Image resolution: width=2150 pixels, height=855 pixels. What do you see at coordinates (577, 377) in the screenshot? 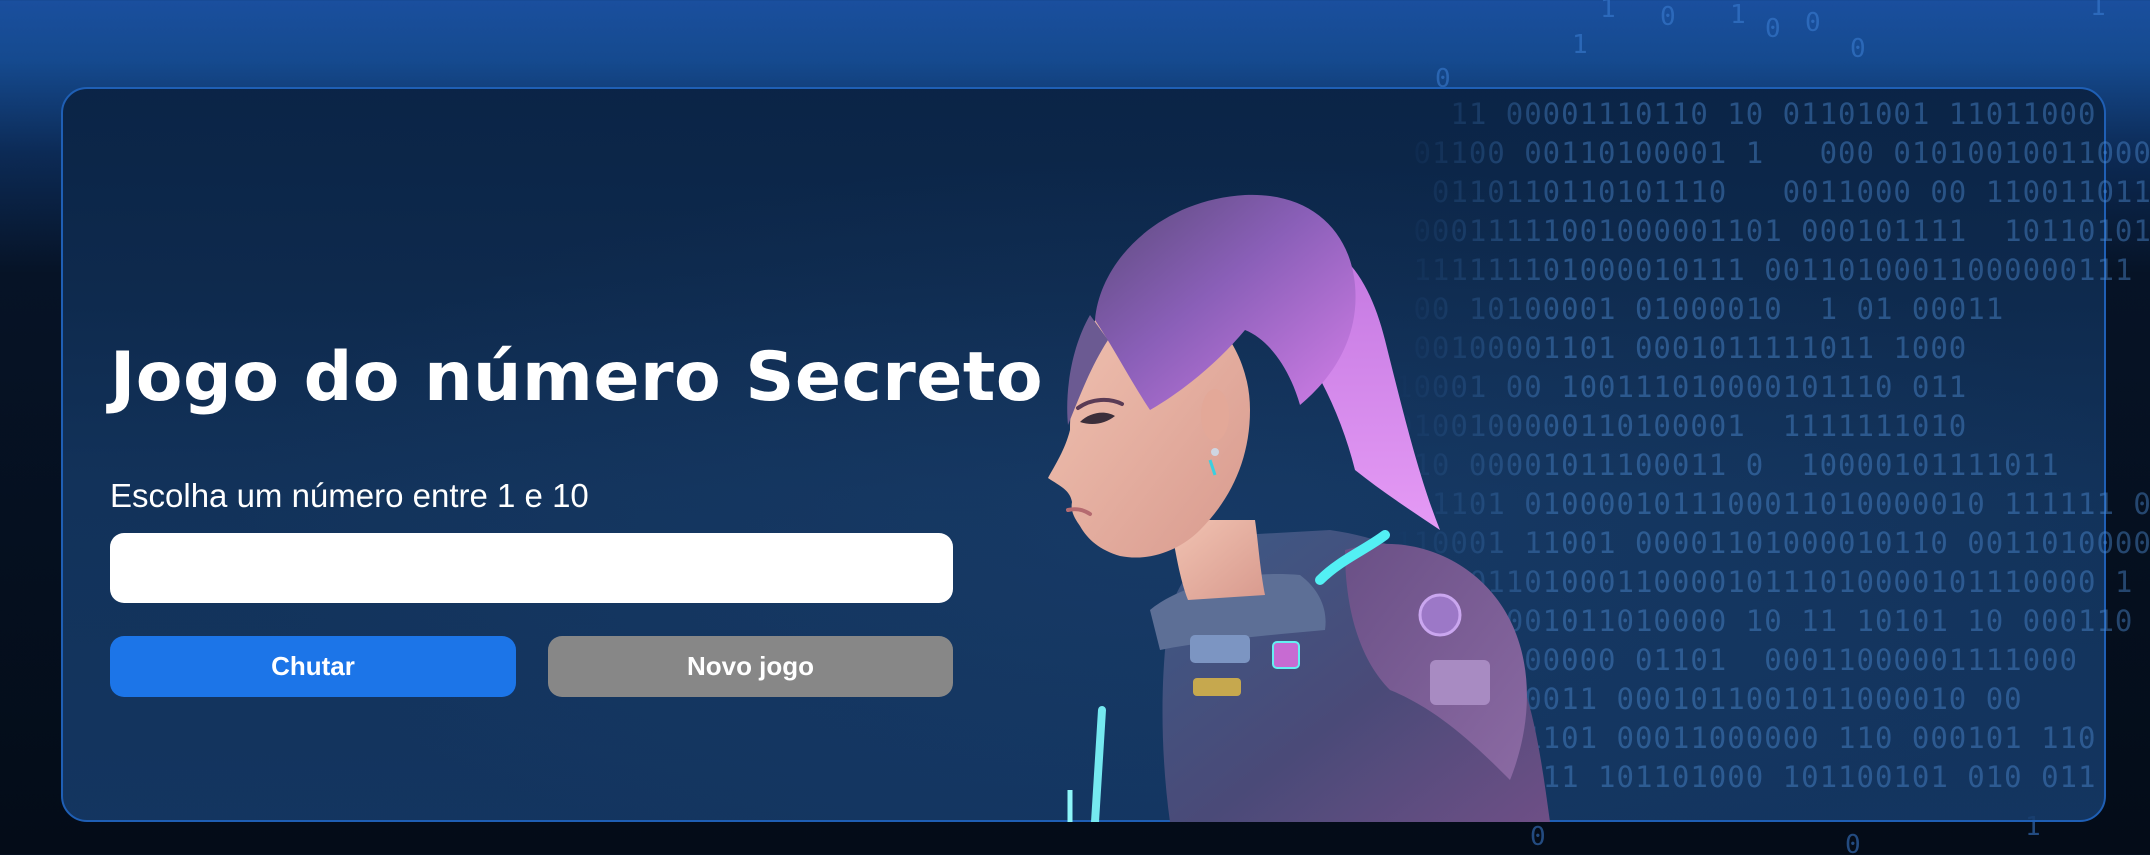
I see `page-title: Jogo do número Secreto` at bounding box center [577, 377].